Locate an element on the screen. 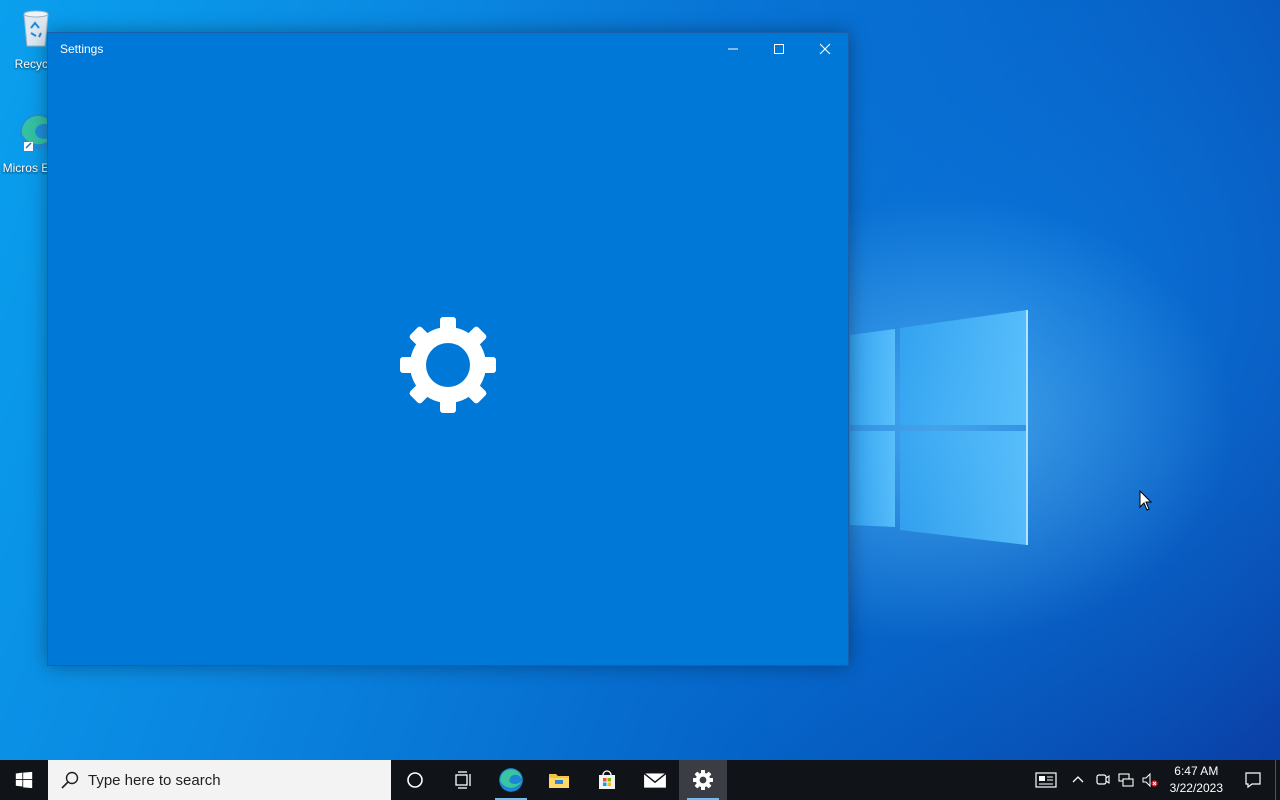  taskbar-mail-button is located at coordinates (655, 780).